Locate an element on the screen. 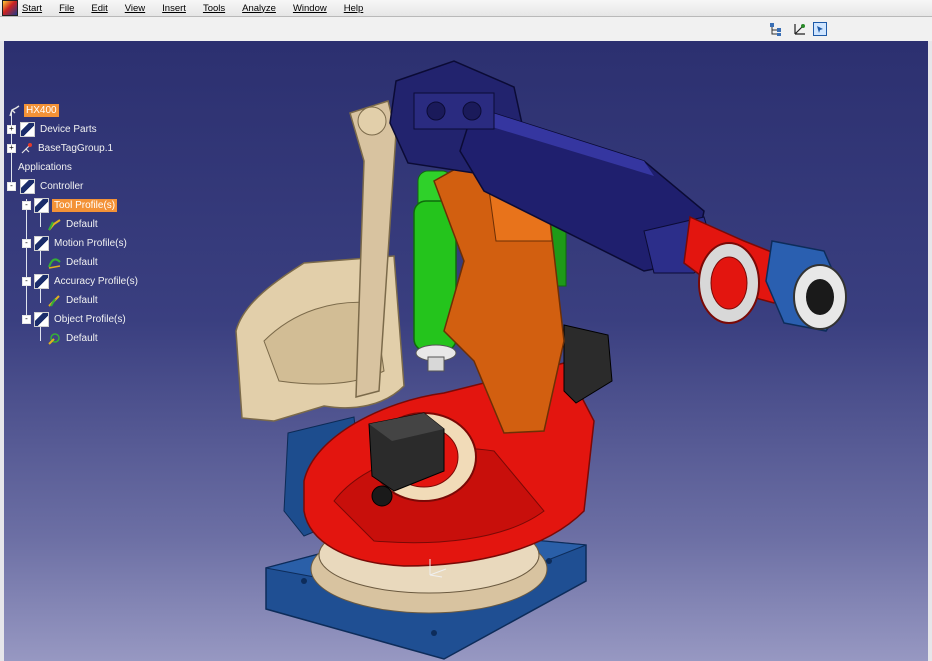 This screenshot has height=661, width=932. collapse-tool-profiles-icon: - is located at coordinates (26, 205).